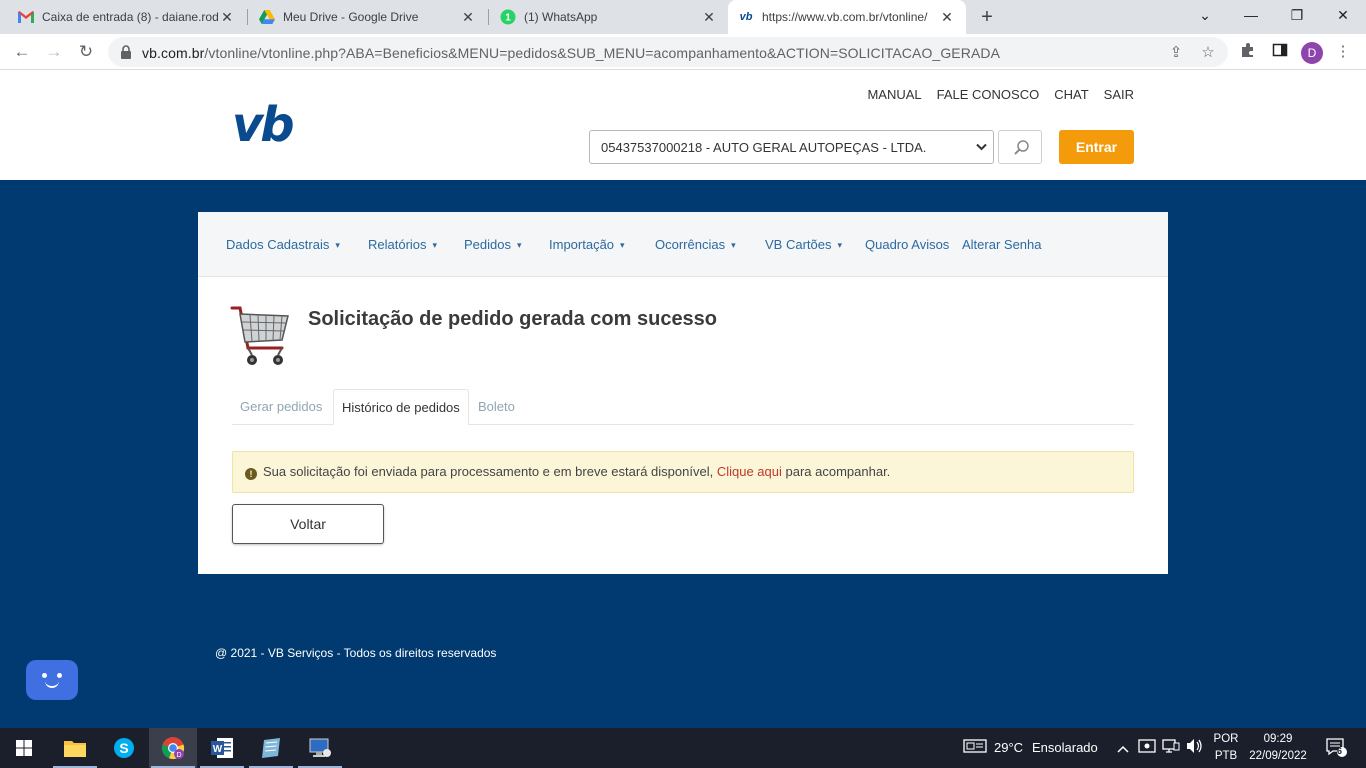 The height and width of the screenshot is (768, 1366). I want to click on top-links: MANUAL FALE CONOSCO CHAT SAIR, so click(1000, 94).